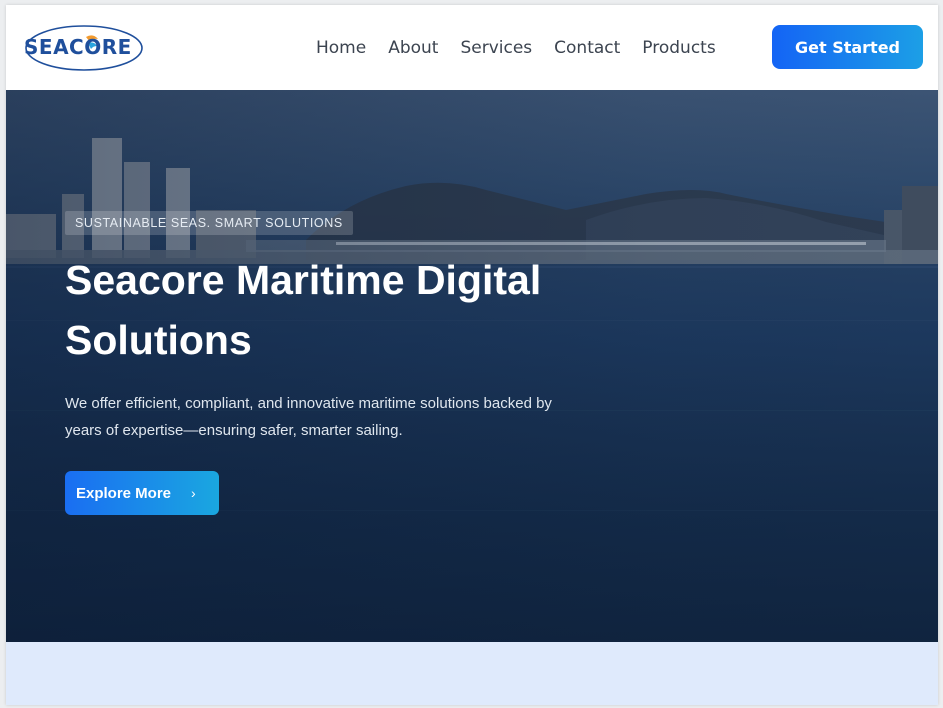  Describe the element at coordinates (303, 310) in the screenshot. I see `hero-title: Seacore Maritime Digital Solutions` at that location.